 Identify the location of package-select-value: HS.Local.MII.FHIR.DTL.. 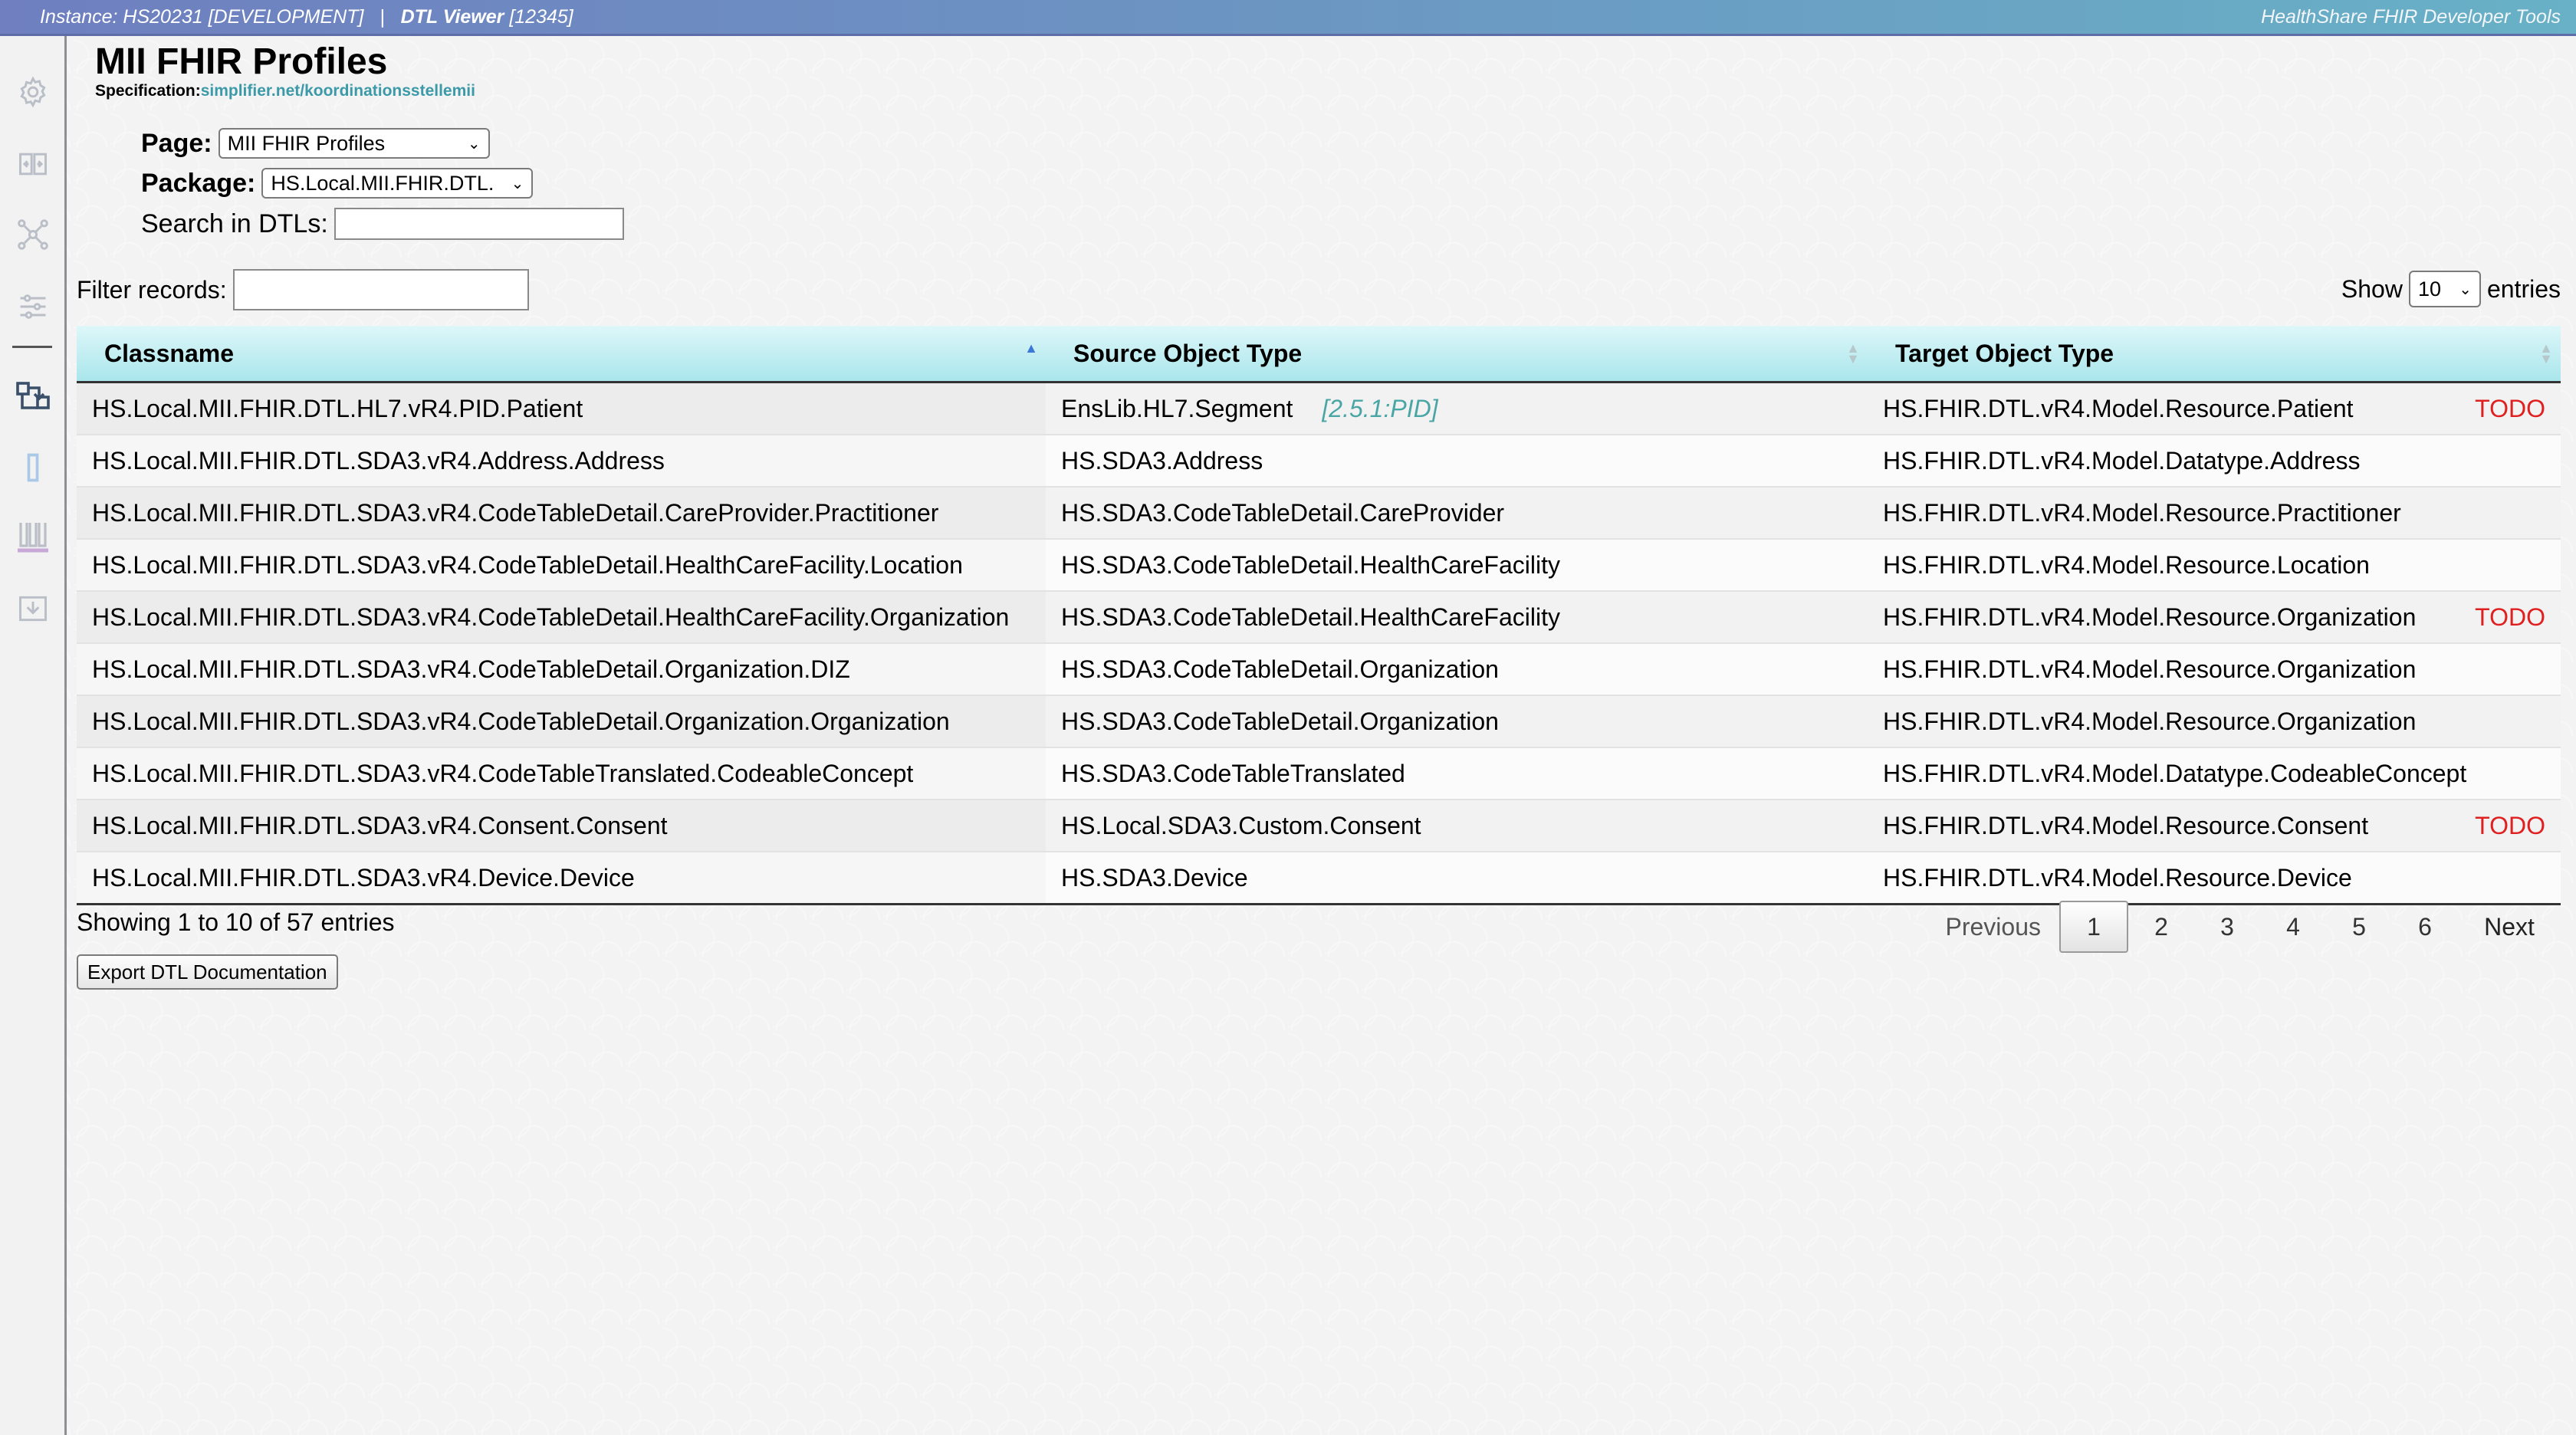
(383, 183).